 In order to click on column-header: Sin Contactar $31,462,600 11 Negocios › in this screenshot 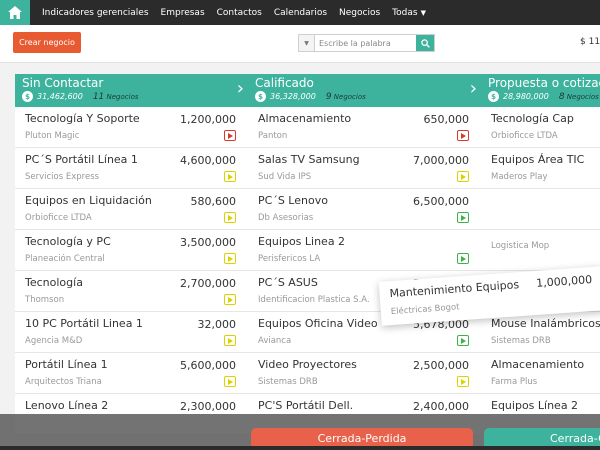, I will do `click(131, 90)`.